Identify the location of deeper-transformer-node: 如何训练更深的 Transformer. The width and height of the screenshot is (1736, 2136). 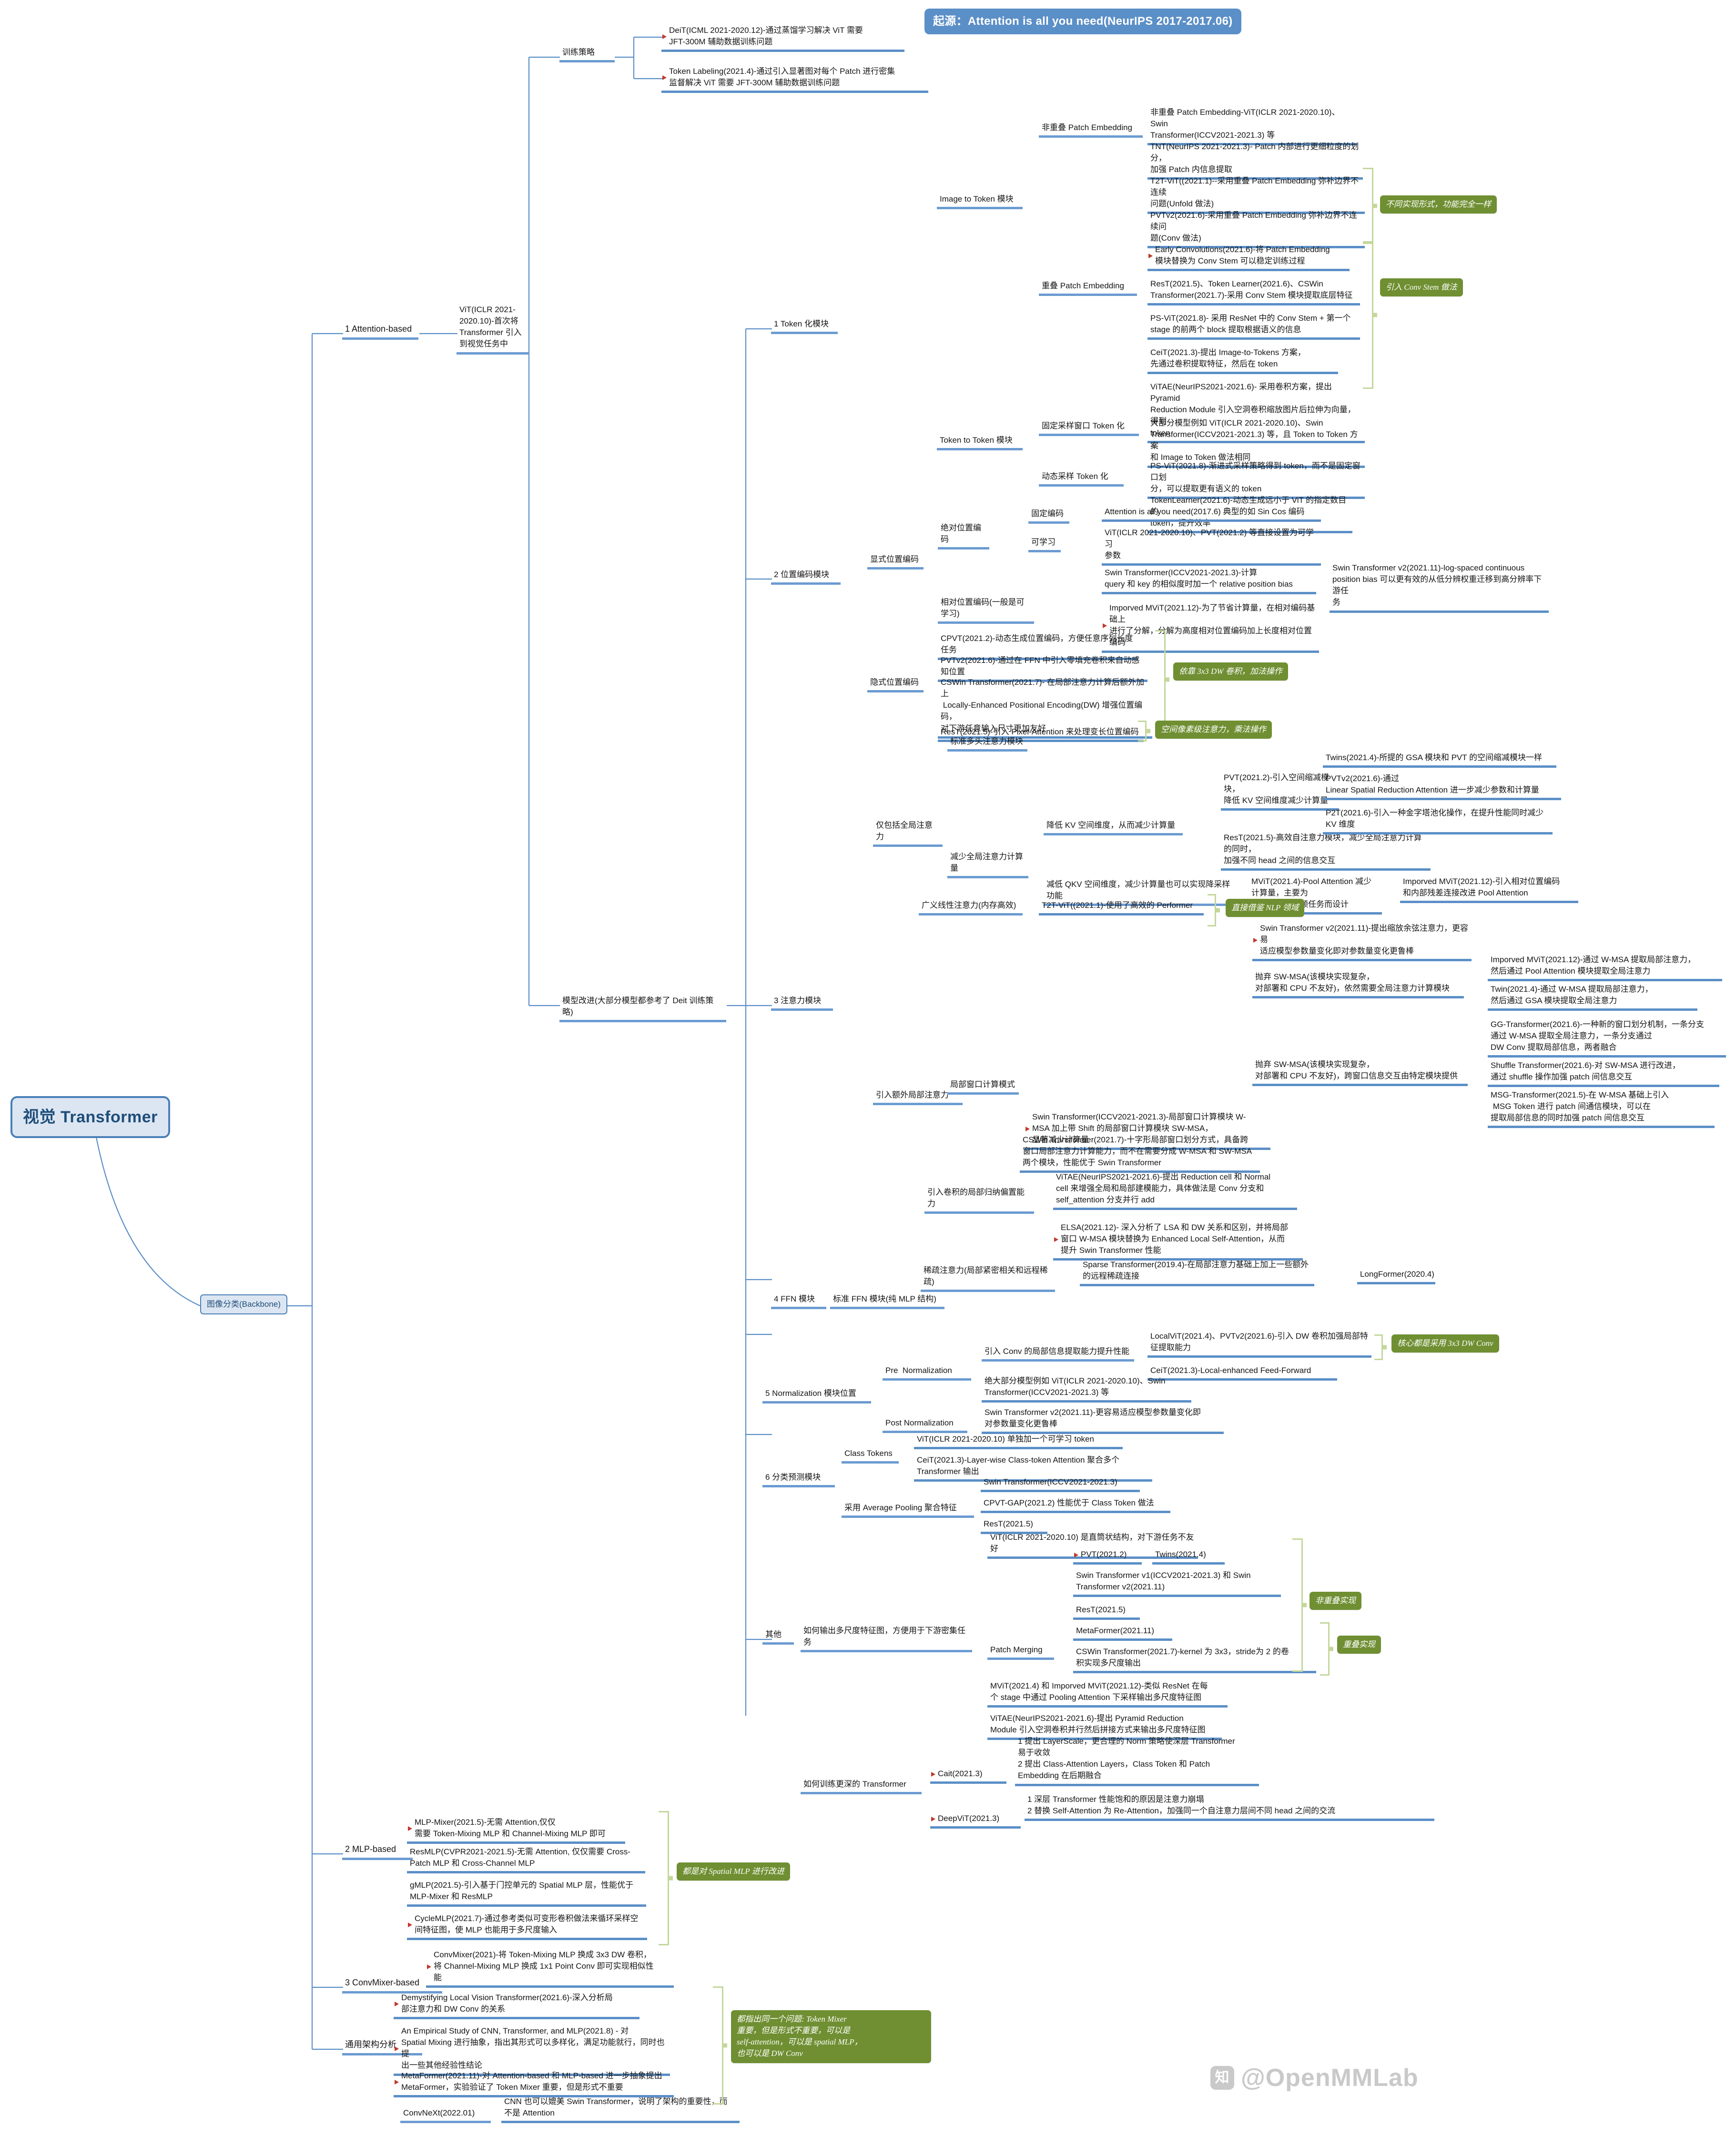
(861, 1786).